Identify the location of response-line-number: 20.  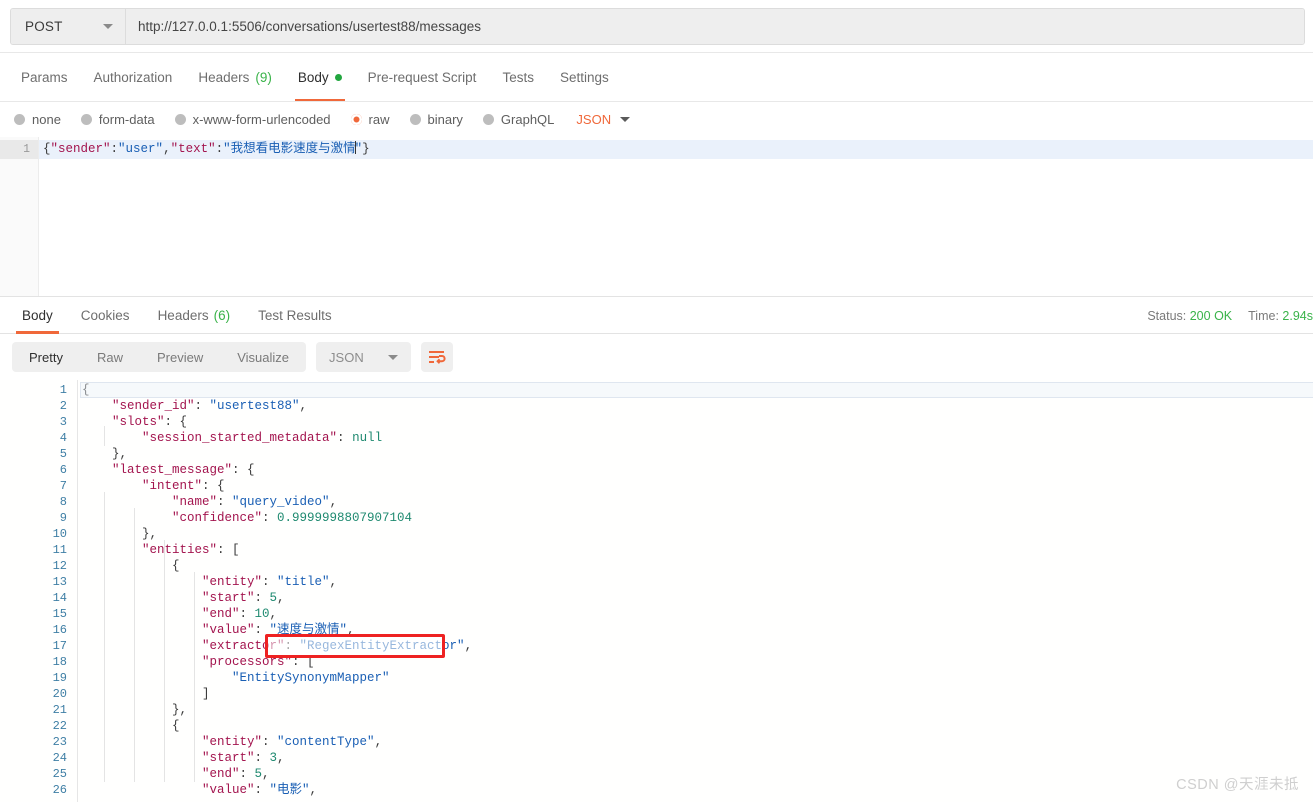
(59, 694).